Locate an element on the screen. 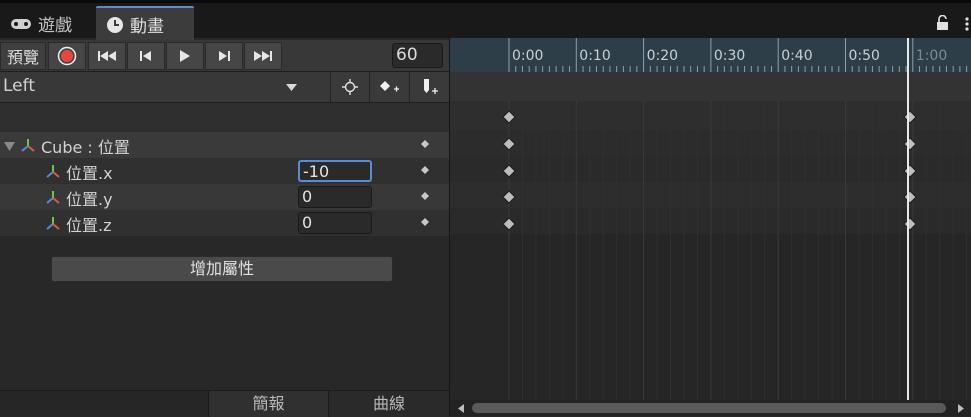 This screenshot has height=417, width=971. record-button is located at coordinates (67, 56).